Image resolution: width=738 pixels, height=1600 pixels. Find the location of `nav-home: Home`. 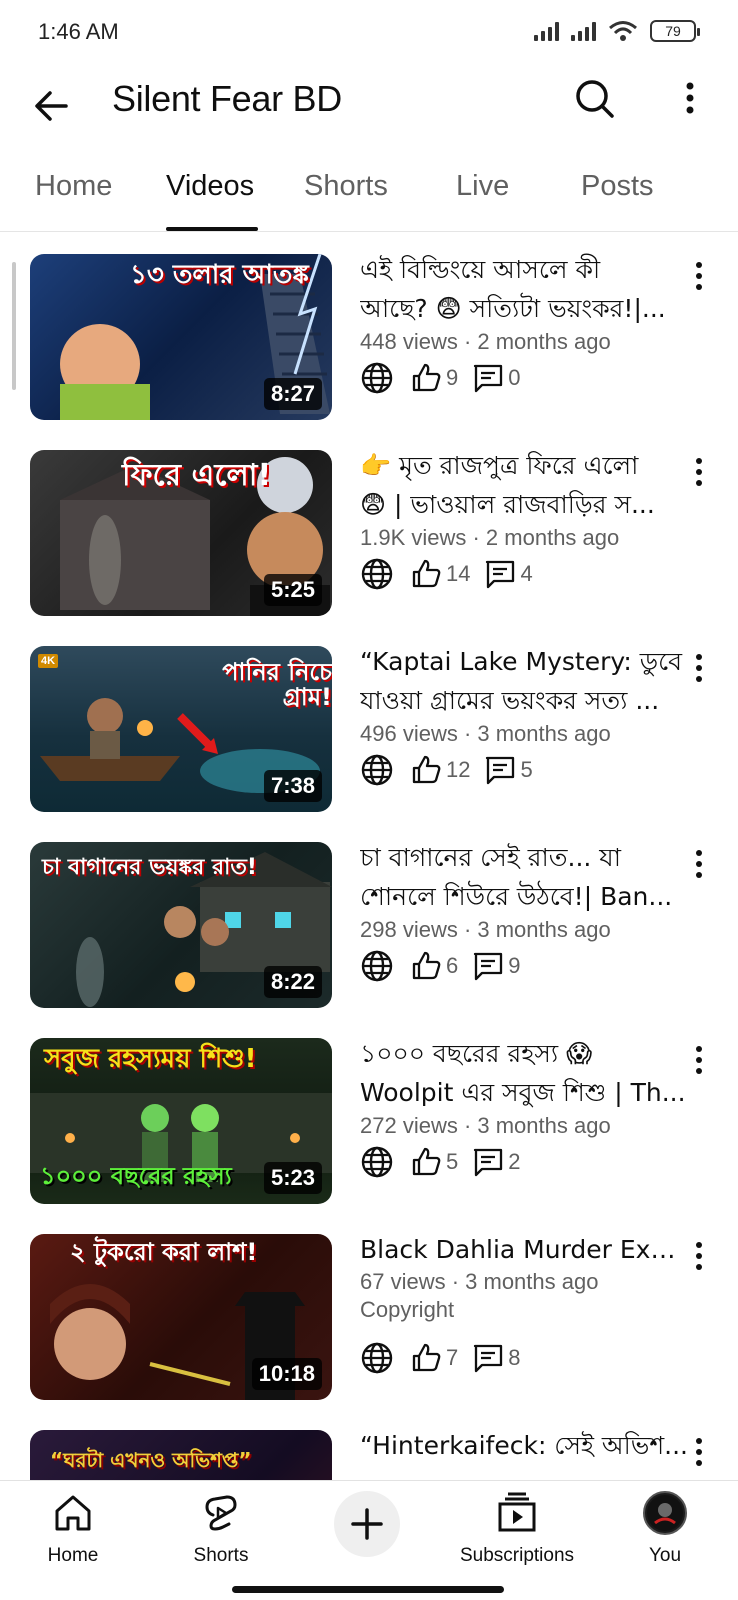

nav-home: Home is located at coordinates (73, 1528).